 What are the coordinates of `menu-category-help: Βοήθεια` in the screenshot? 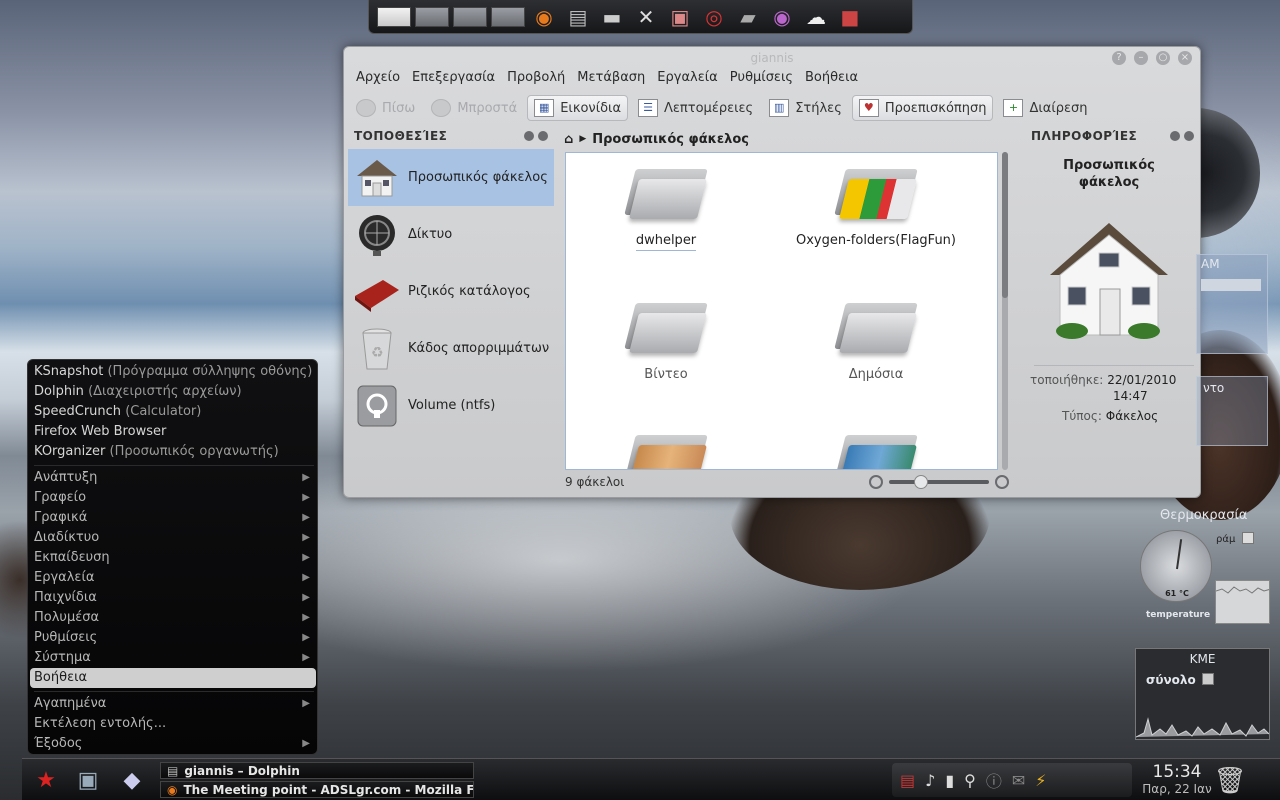 It's located at (173, 678).